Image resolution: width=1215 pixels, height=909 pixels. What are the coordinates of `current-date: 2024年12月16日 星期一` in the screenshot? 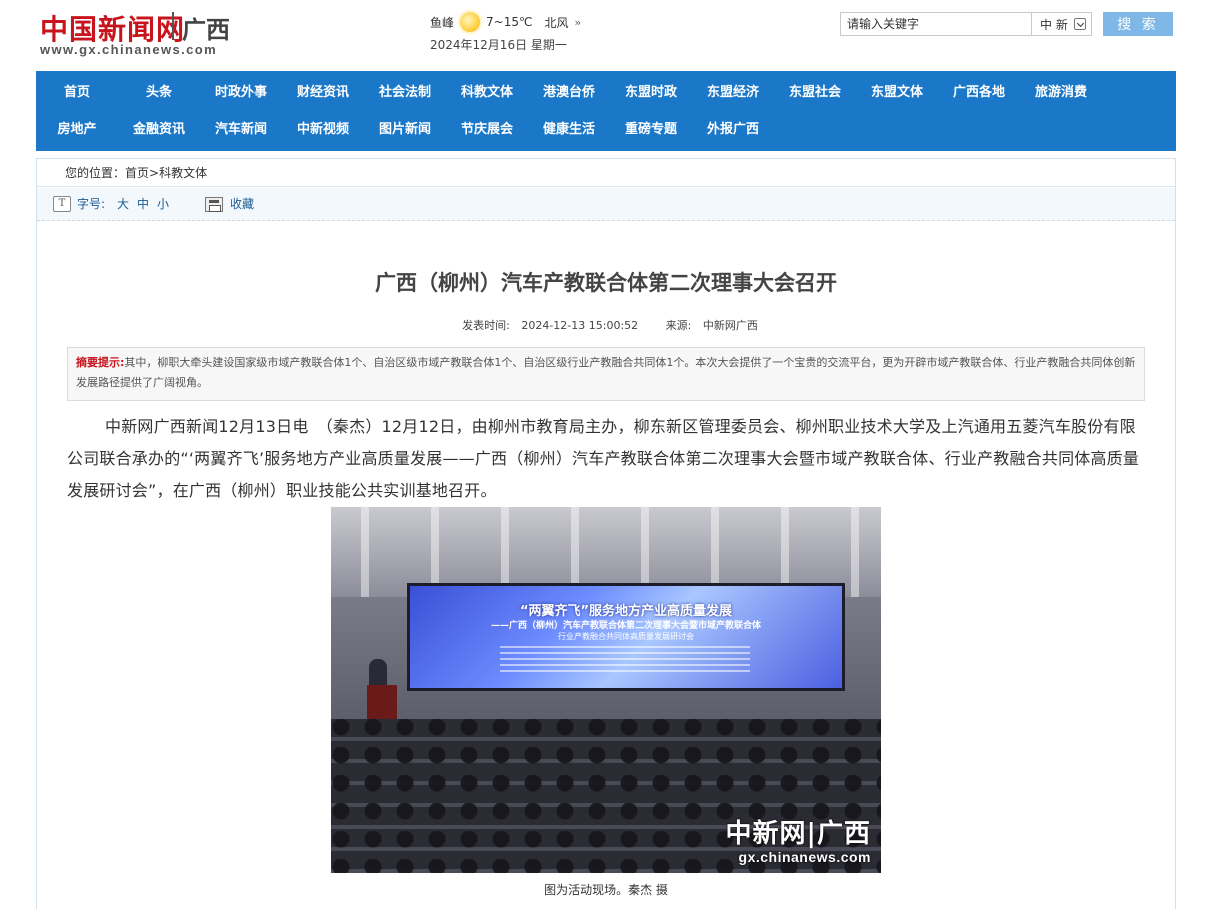 It's located at (498, 45).